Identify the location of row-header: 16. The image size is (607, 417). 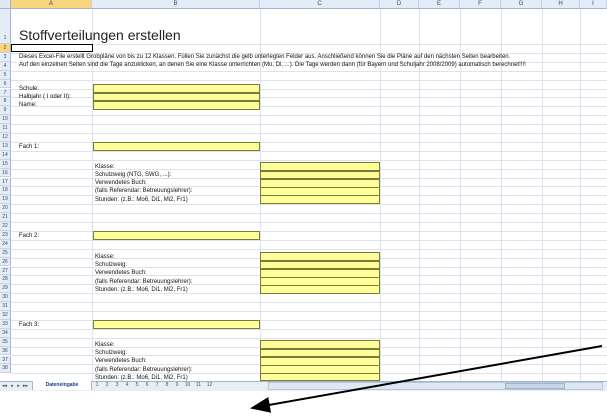
(5, 173).